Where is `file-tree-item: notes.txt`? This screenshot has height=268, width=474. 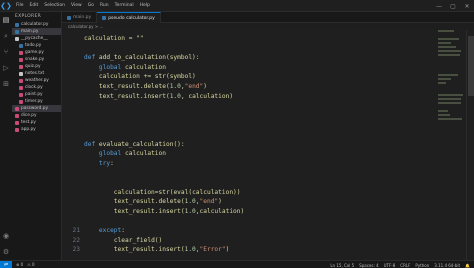
file-tree-item: notes.txt is located at coordinates (36, 73).